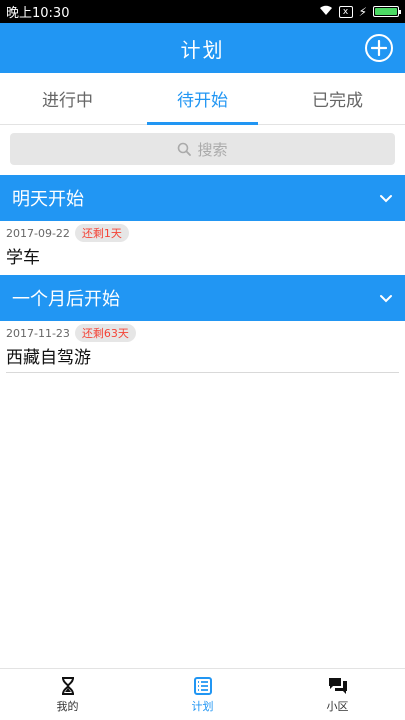 The image size is (405, 720). Describe the element at coordinates (67, 98) in the screenshot. I see `tab-in-progress: 进行中` at that location.